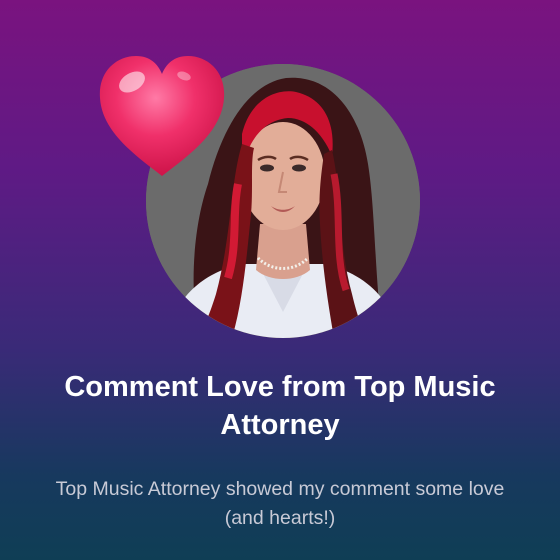 Image resolution: width=560 pixels, height=560 pixels. Describe the element at coordinates (280, 406) in the screenshot. I see `card-title: Comment Love from Top Music Attorney` at that location.